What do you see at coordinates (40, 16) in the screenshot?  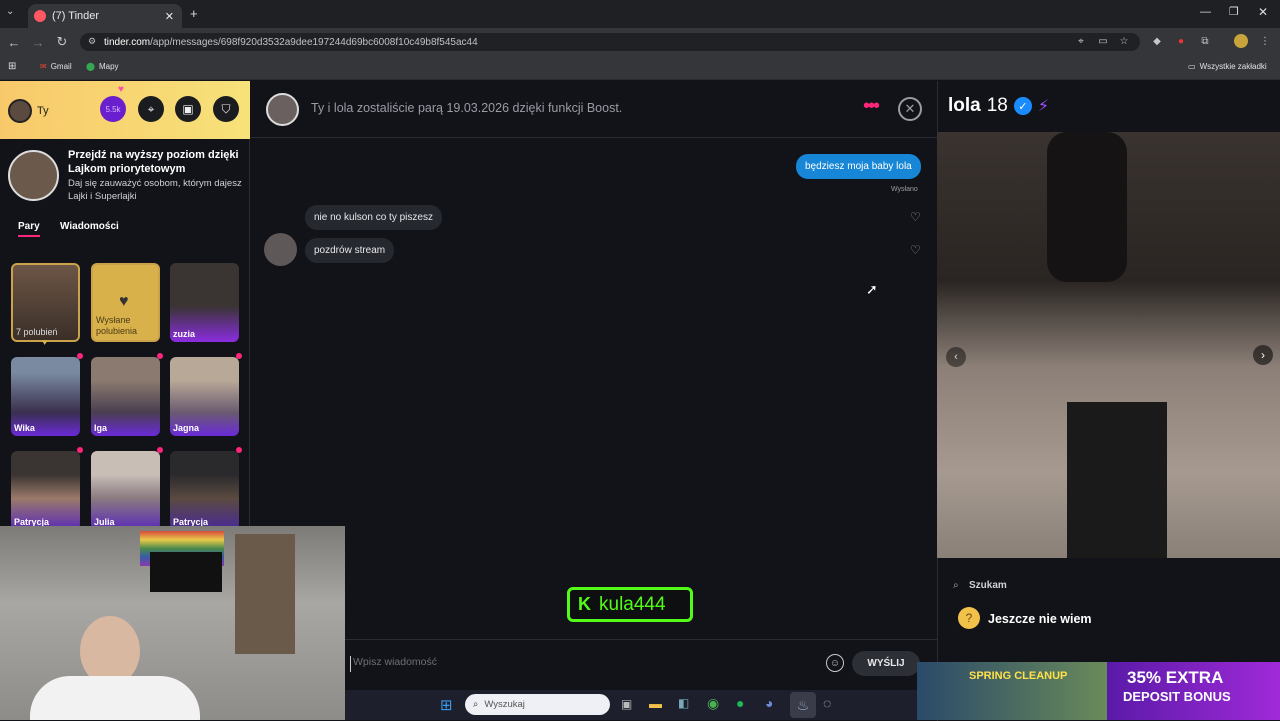 I see `tinder-favicon-icon` at bounding box center [40, 16].